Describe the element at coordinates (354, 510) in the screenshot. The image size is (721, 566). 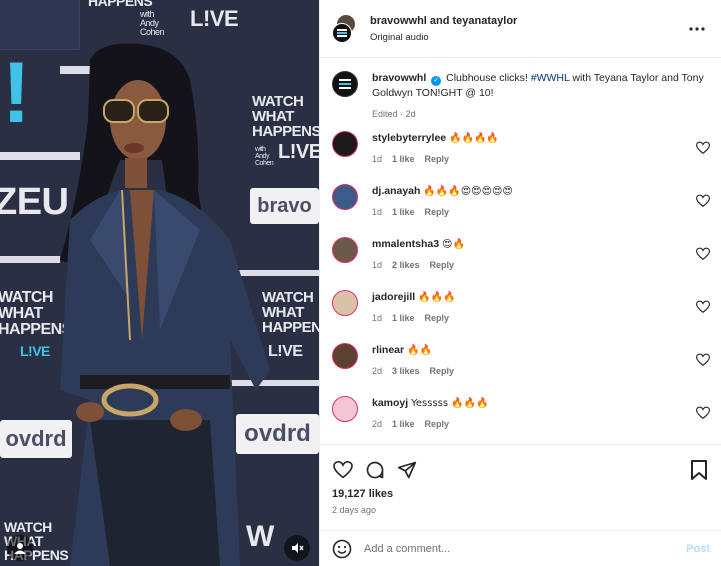
I see `post-date: 2 days ago` at that location.